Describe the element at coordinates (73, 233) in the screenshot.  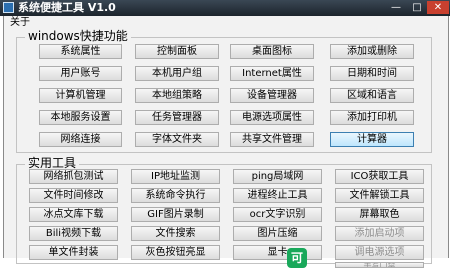
I see `bili-video-download-button: Bili视频下载` at that location.